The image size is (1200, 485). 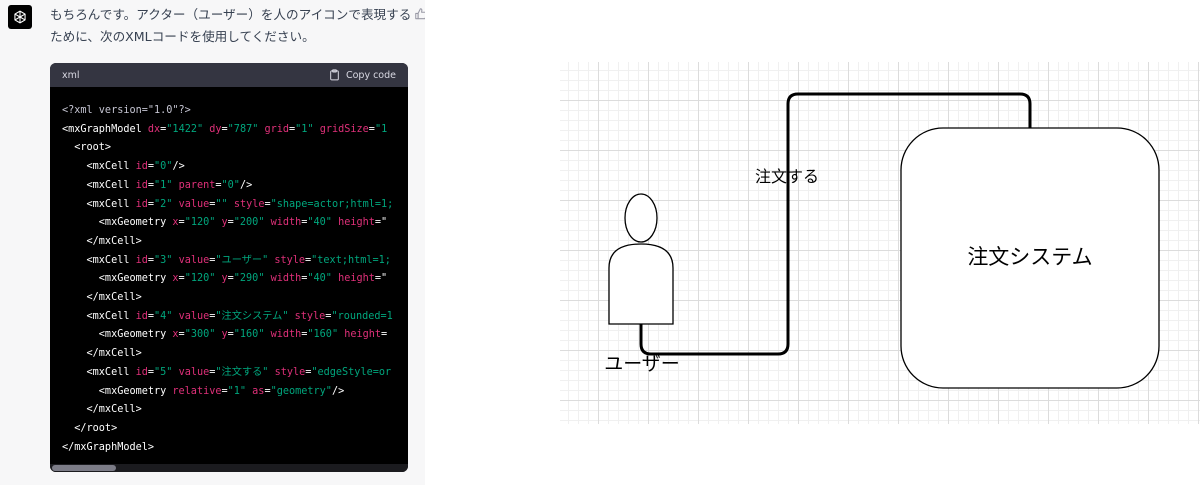 What do you see at coordinates (231, 14) in the screenshot?
I see `message-line: もちろんです。アクター（ユーザー）を人のアイコンで表現する` at bounding box center [231, 14].